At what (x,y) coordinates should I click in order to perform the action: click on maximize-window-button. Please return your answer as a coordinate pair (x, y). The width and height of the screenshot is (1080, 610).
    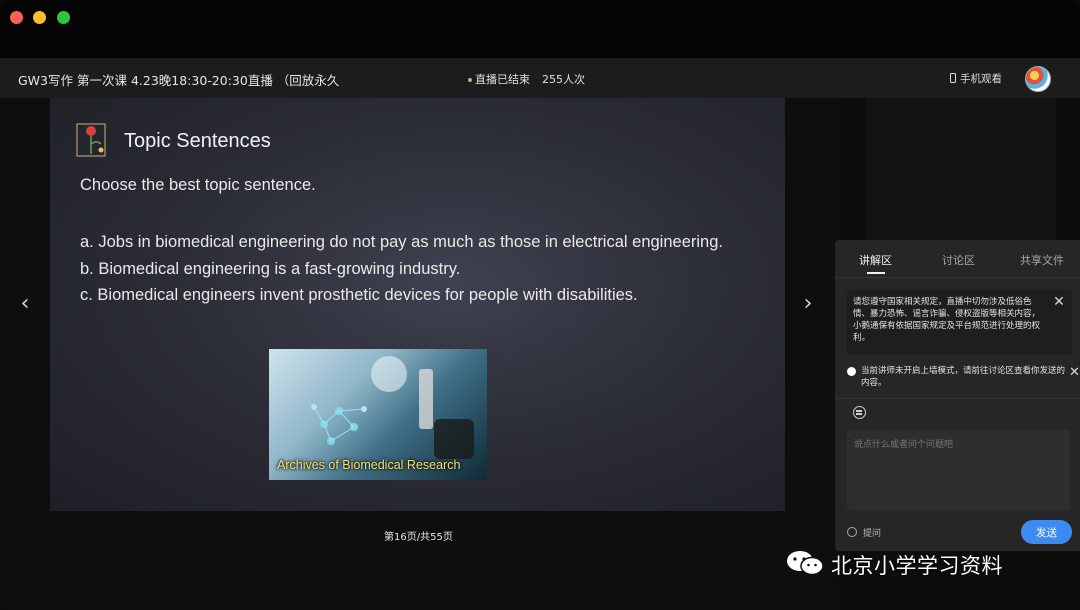
    Looking at the image, I should click on (63, 17).